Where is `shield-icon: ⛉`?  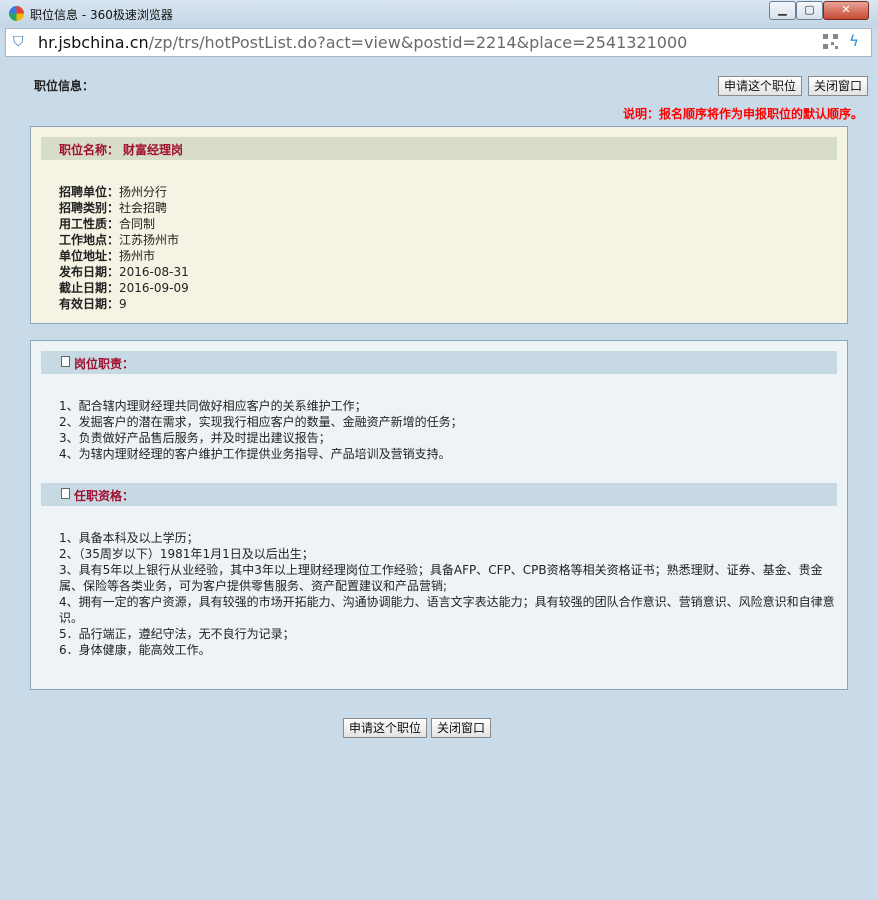 shield-icon: ⛉ is located at coordinates (20, 42).